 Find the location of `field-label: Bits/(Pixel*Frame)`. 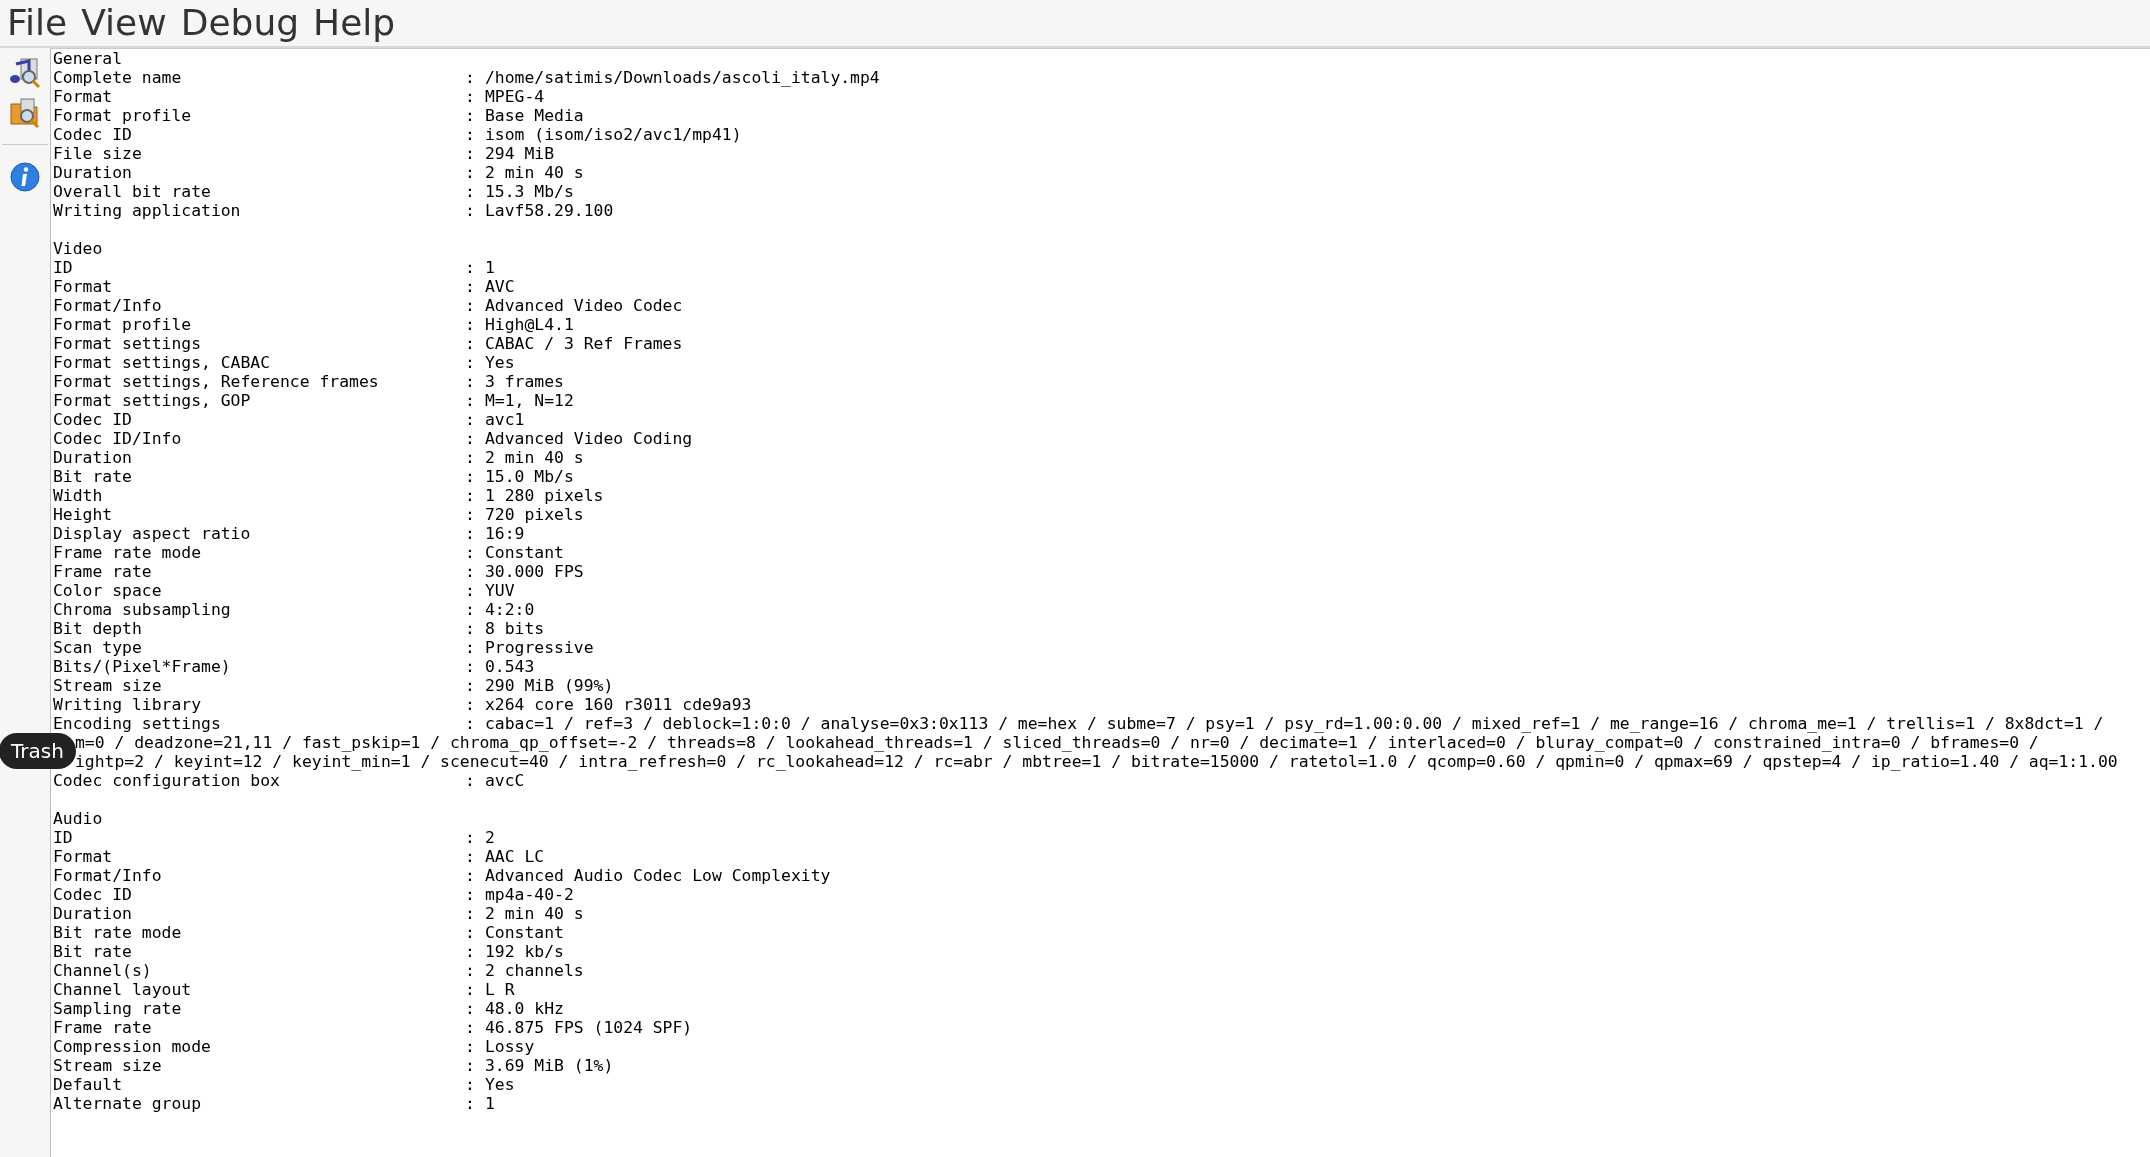

field-label: Bits/(Pixel*Frame) is located at coordinates (142, 666).